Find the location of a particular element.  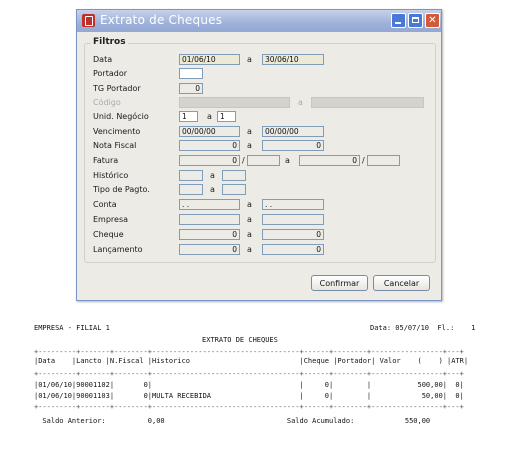

tg-portador-label: TG Portador is located at coordinates (117, 88).